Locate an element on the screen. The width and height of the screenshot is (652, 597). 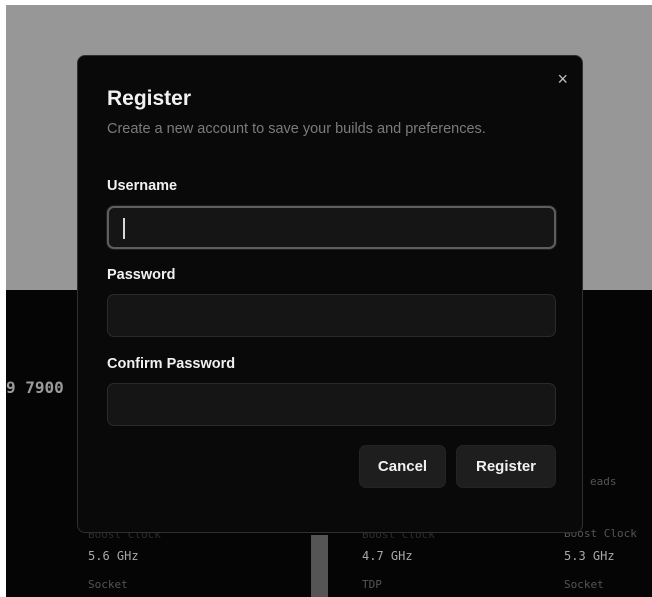
username-field is located at coordinates (331, 227).